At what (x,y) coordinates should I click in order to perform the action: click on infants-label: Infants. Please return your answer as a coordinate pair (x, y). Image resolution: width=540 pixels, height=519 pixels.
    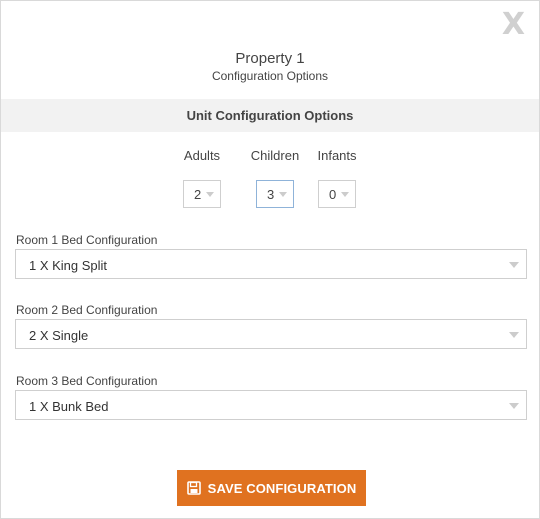
    Looking at the image, I should click on (337, 155).